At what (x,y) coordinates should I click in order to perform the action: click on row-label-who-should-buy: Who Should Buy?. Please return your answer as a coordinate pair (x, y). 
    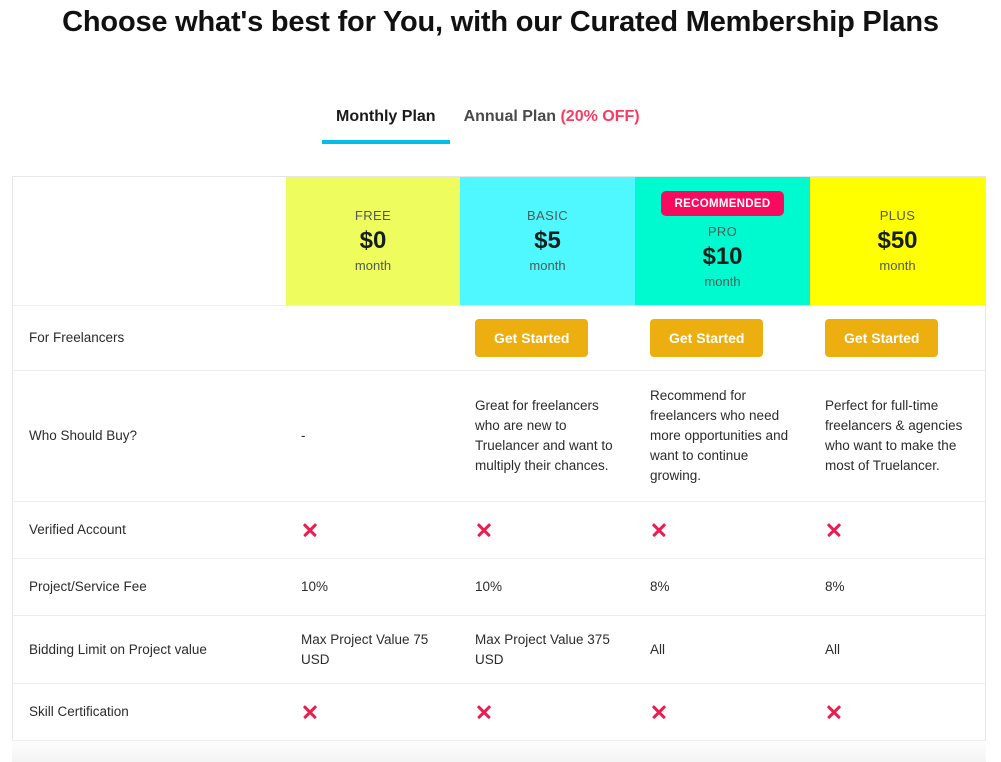
    Looking at the image, I should click on (83, 435).